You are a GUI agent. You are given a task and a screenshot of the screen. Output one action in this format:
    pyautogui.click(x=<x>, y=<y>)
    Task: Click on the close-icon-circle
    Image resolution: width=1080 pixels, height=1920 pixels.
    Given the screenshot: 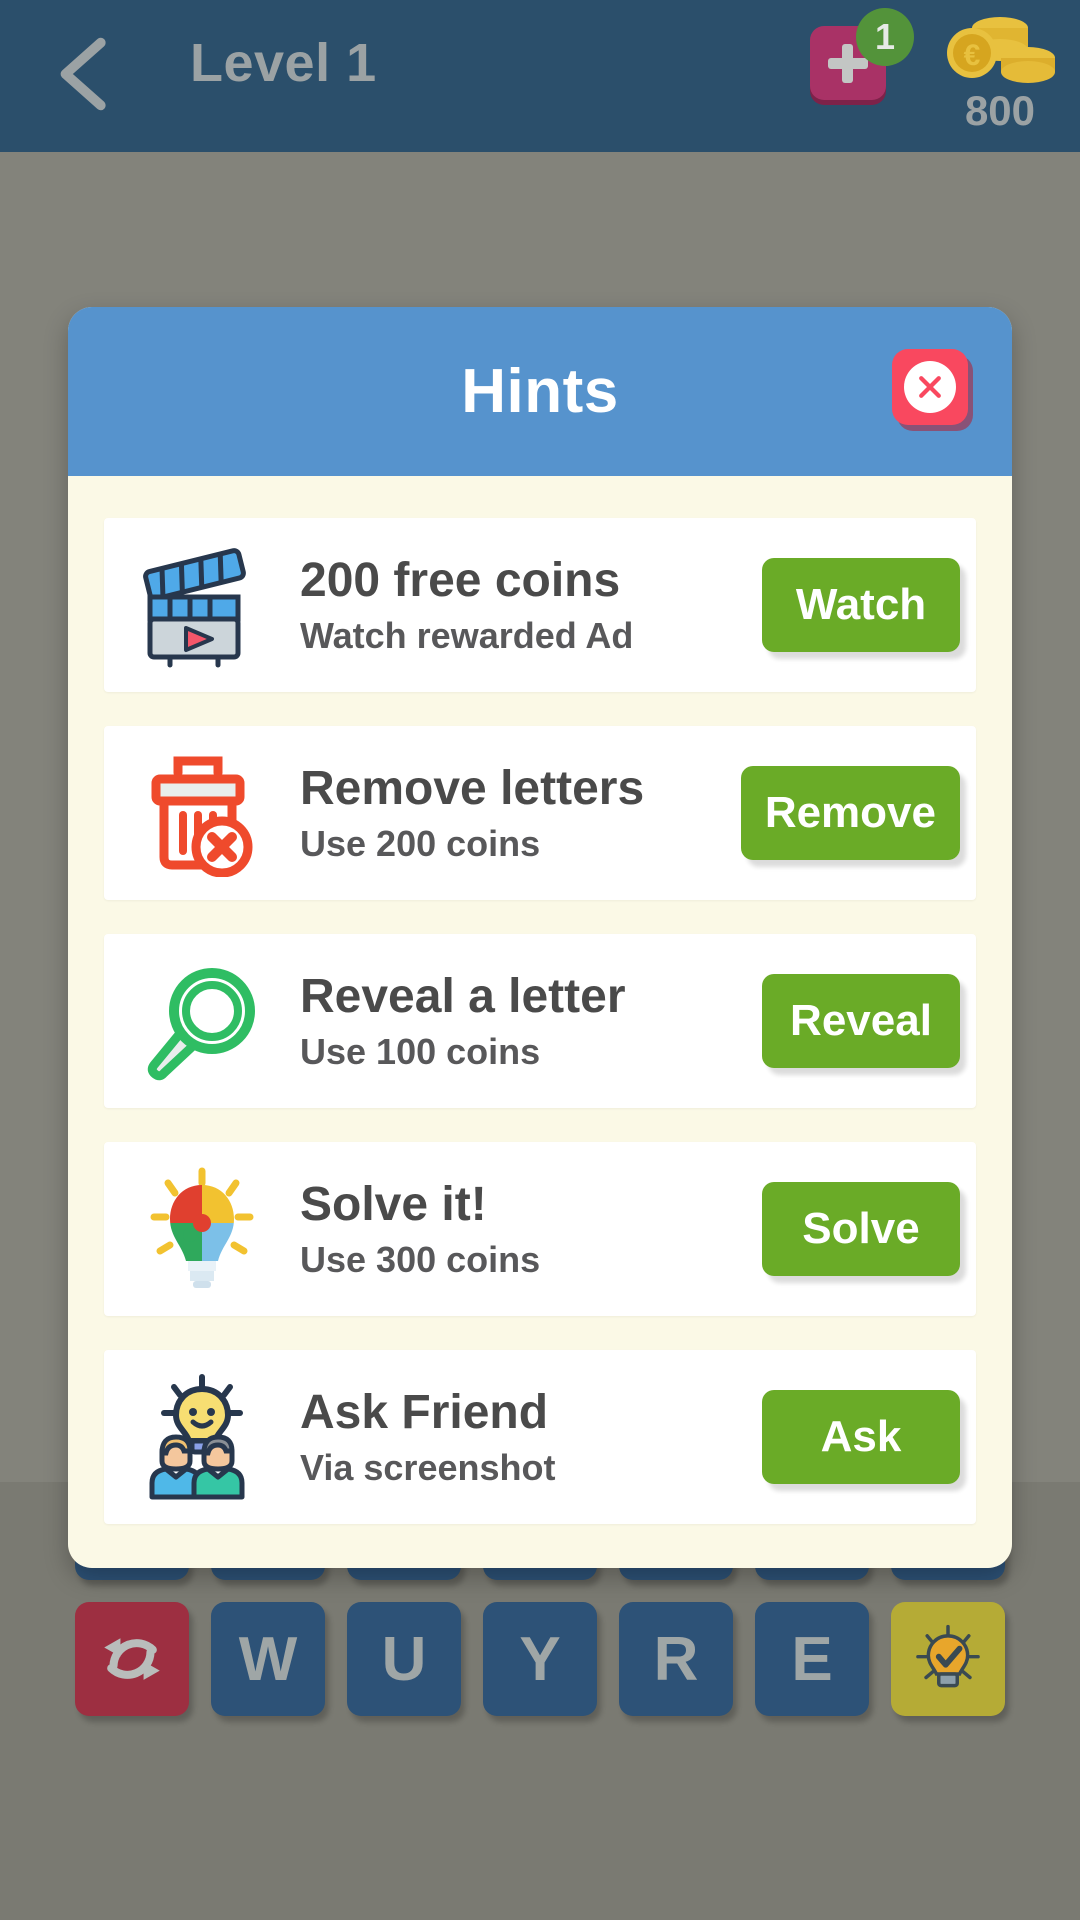 What is the action you would take?
    pyautogui.click(x=930, y=387)
    